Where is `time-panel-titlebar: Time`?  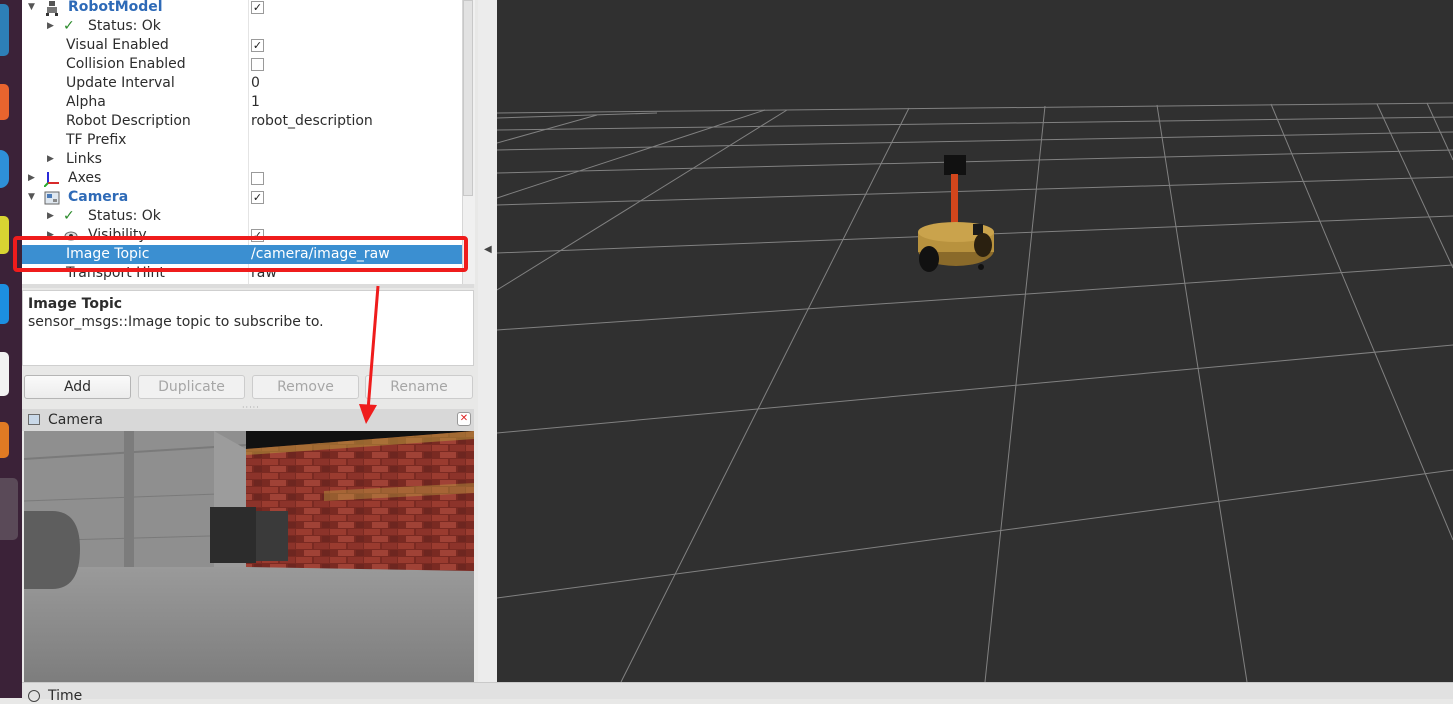
time-panel-titlebar: Time is located at coordinates (737, 693).